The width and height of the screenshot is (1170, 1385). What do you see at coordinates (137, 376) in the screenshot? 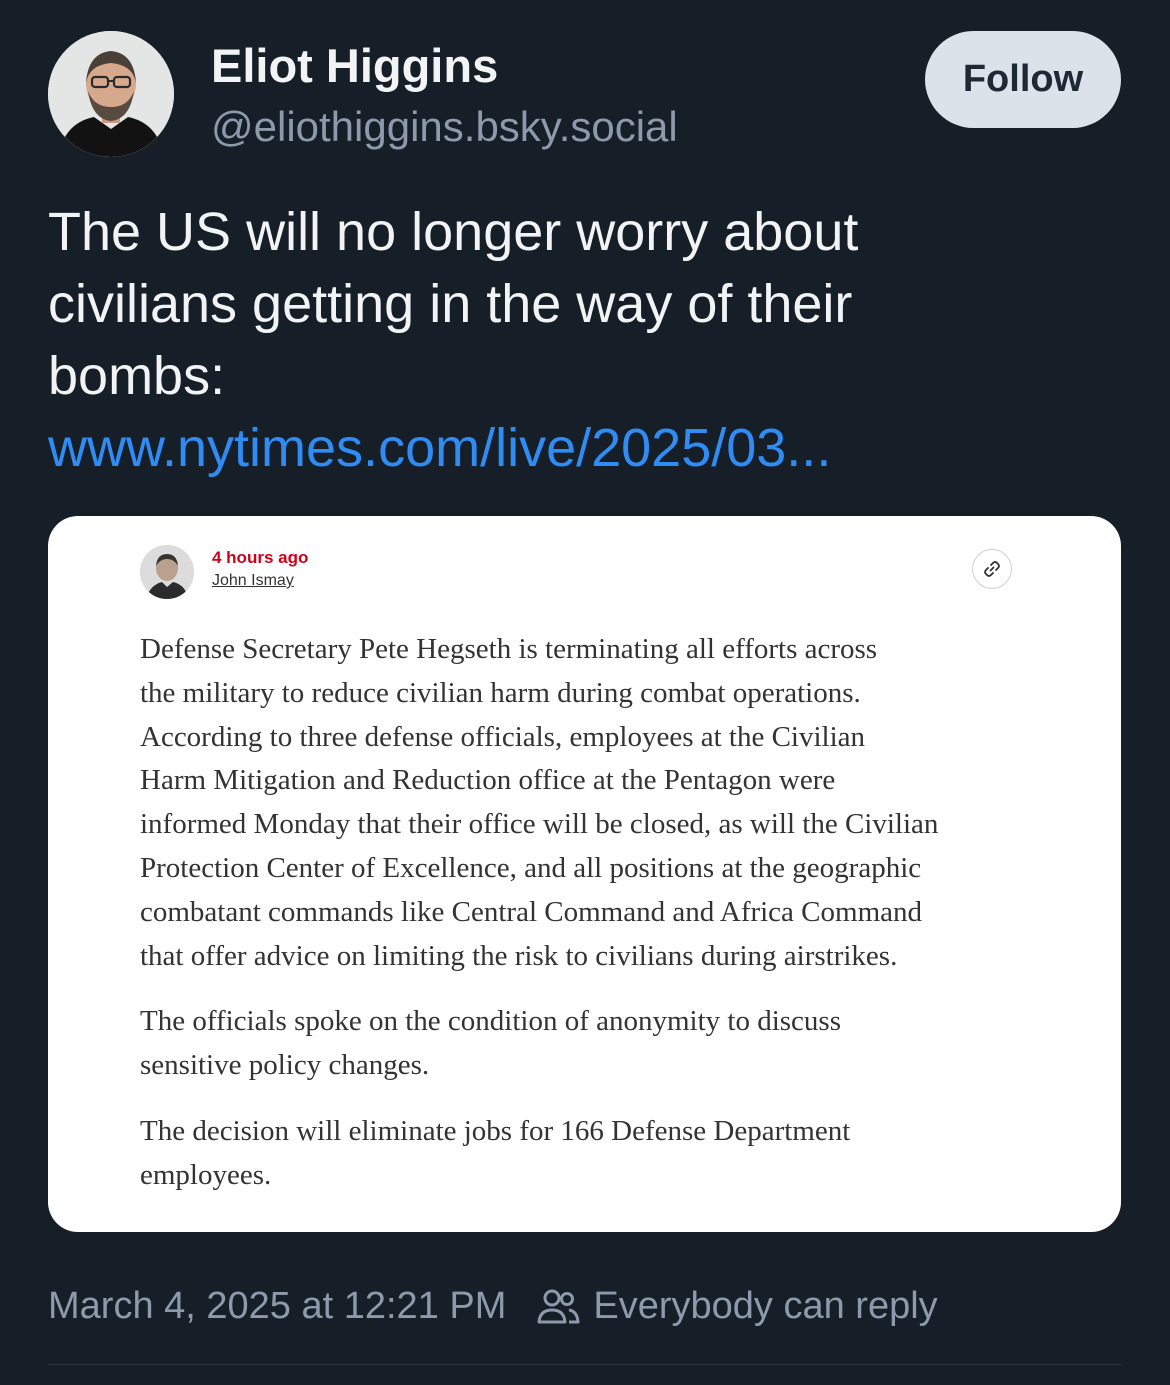
I see `post-text-line: bombs:` at bounding box center [137, 376].